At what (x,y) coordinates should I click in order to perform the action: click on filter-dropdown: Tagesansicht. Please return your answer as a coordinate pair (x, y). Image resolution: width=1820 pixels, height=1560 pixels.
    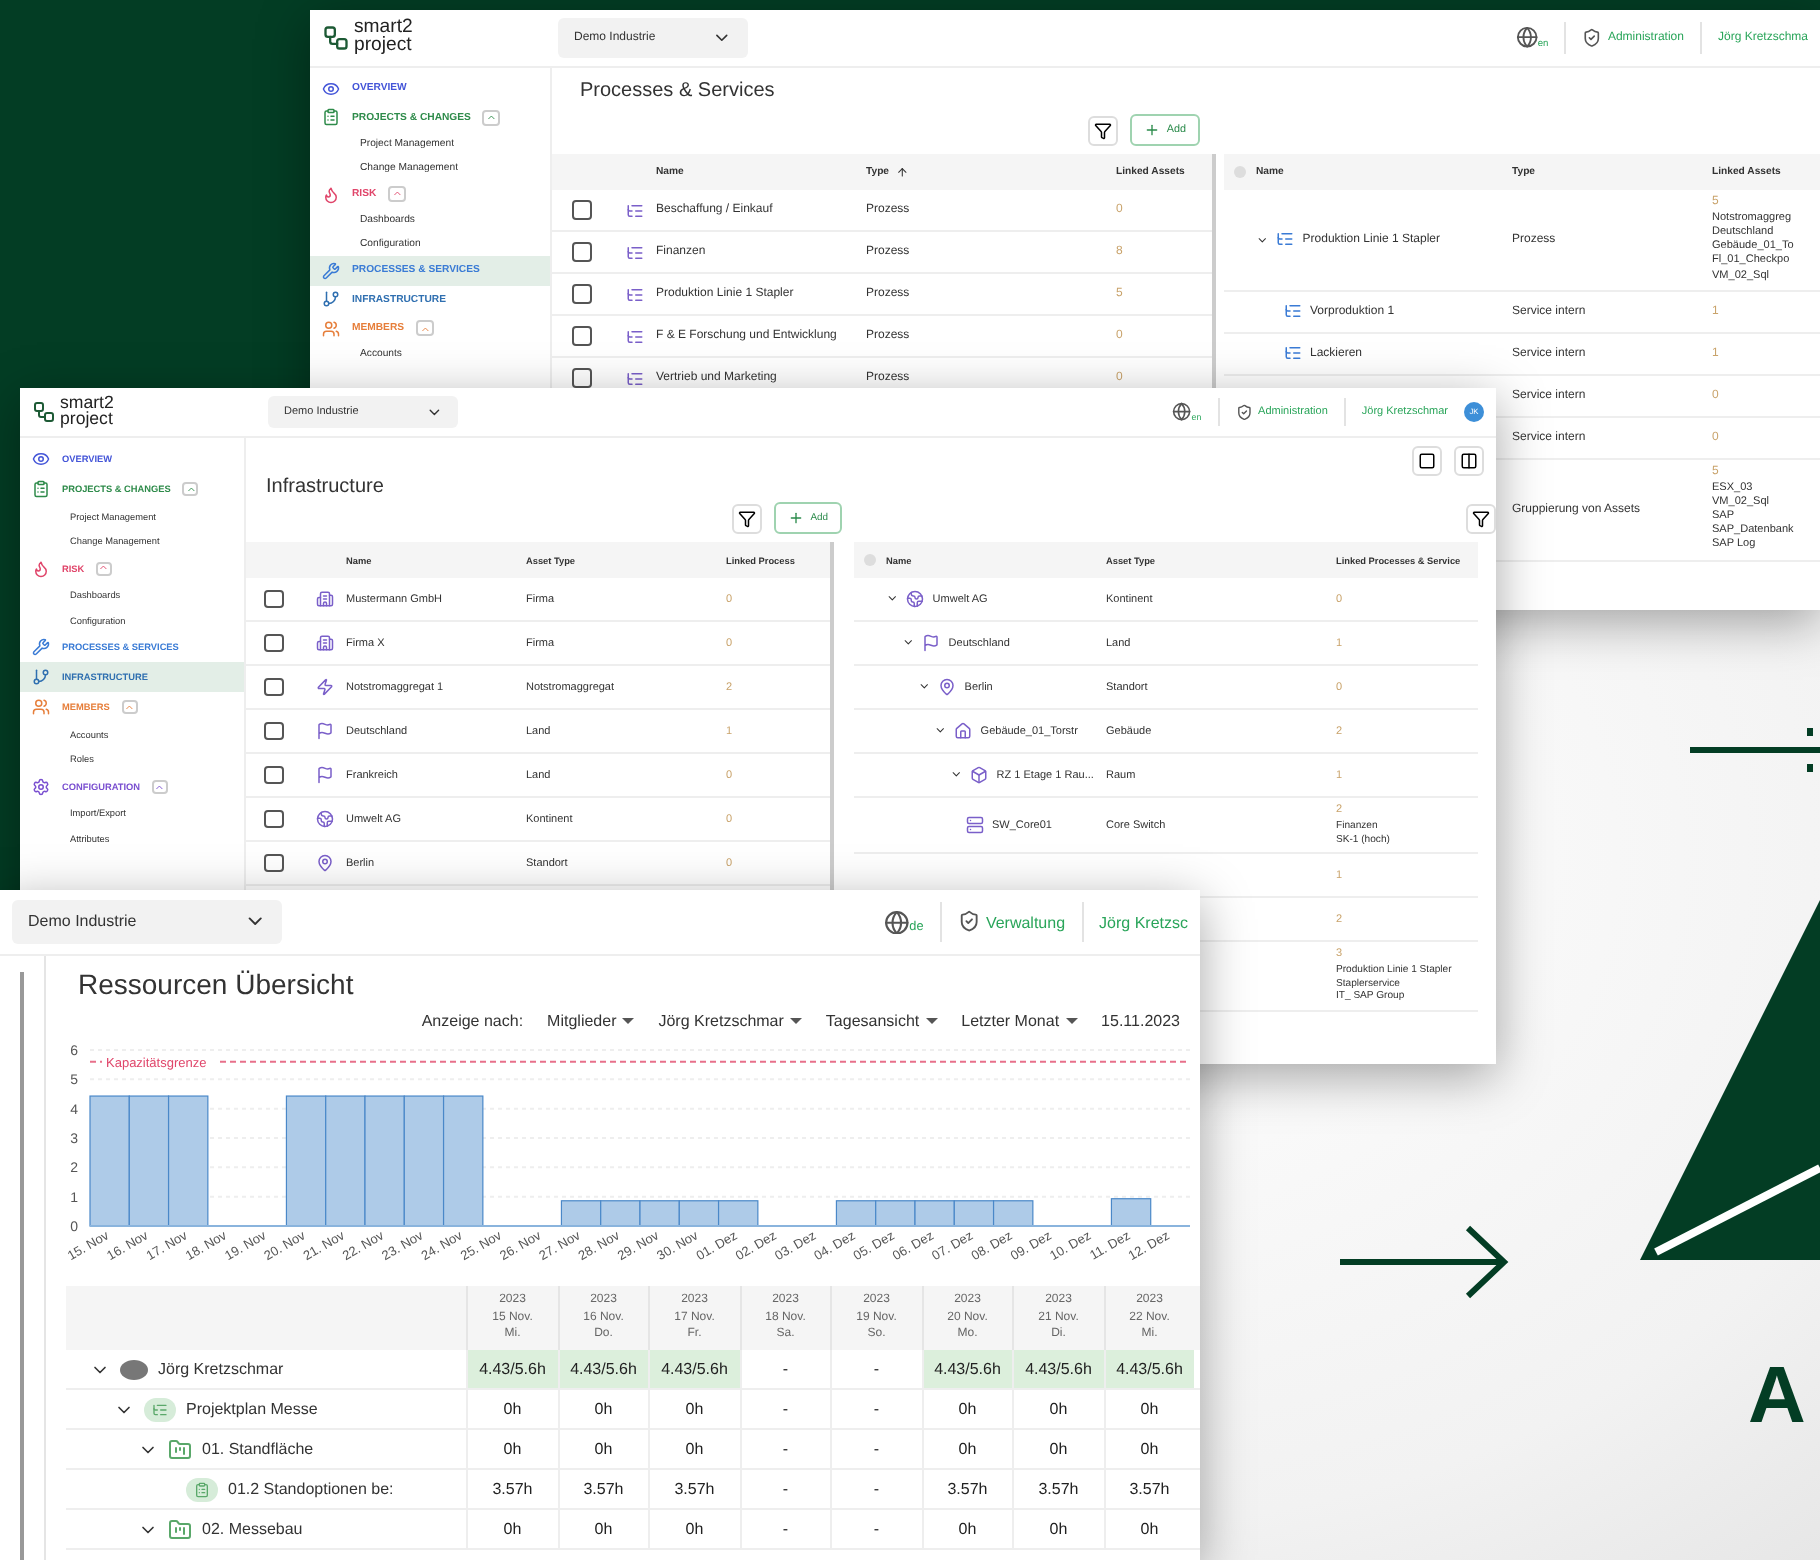
    Looking at the image, I should click on (881, 1021).